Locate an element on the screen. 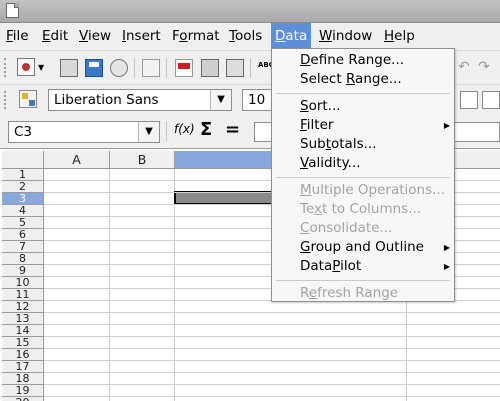 Image resolution: width=500 pixels, height=401 pixels. styles-icon is located at coordinates (28, 99).